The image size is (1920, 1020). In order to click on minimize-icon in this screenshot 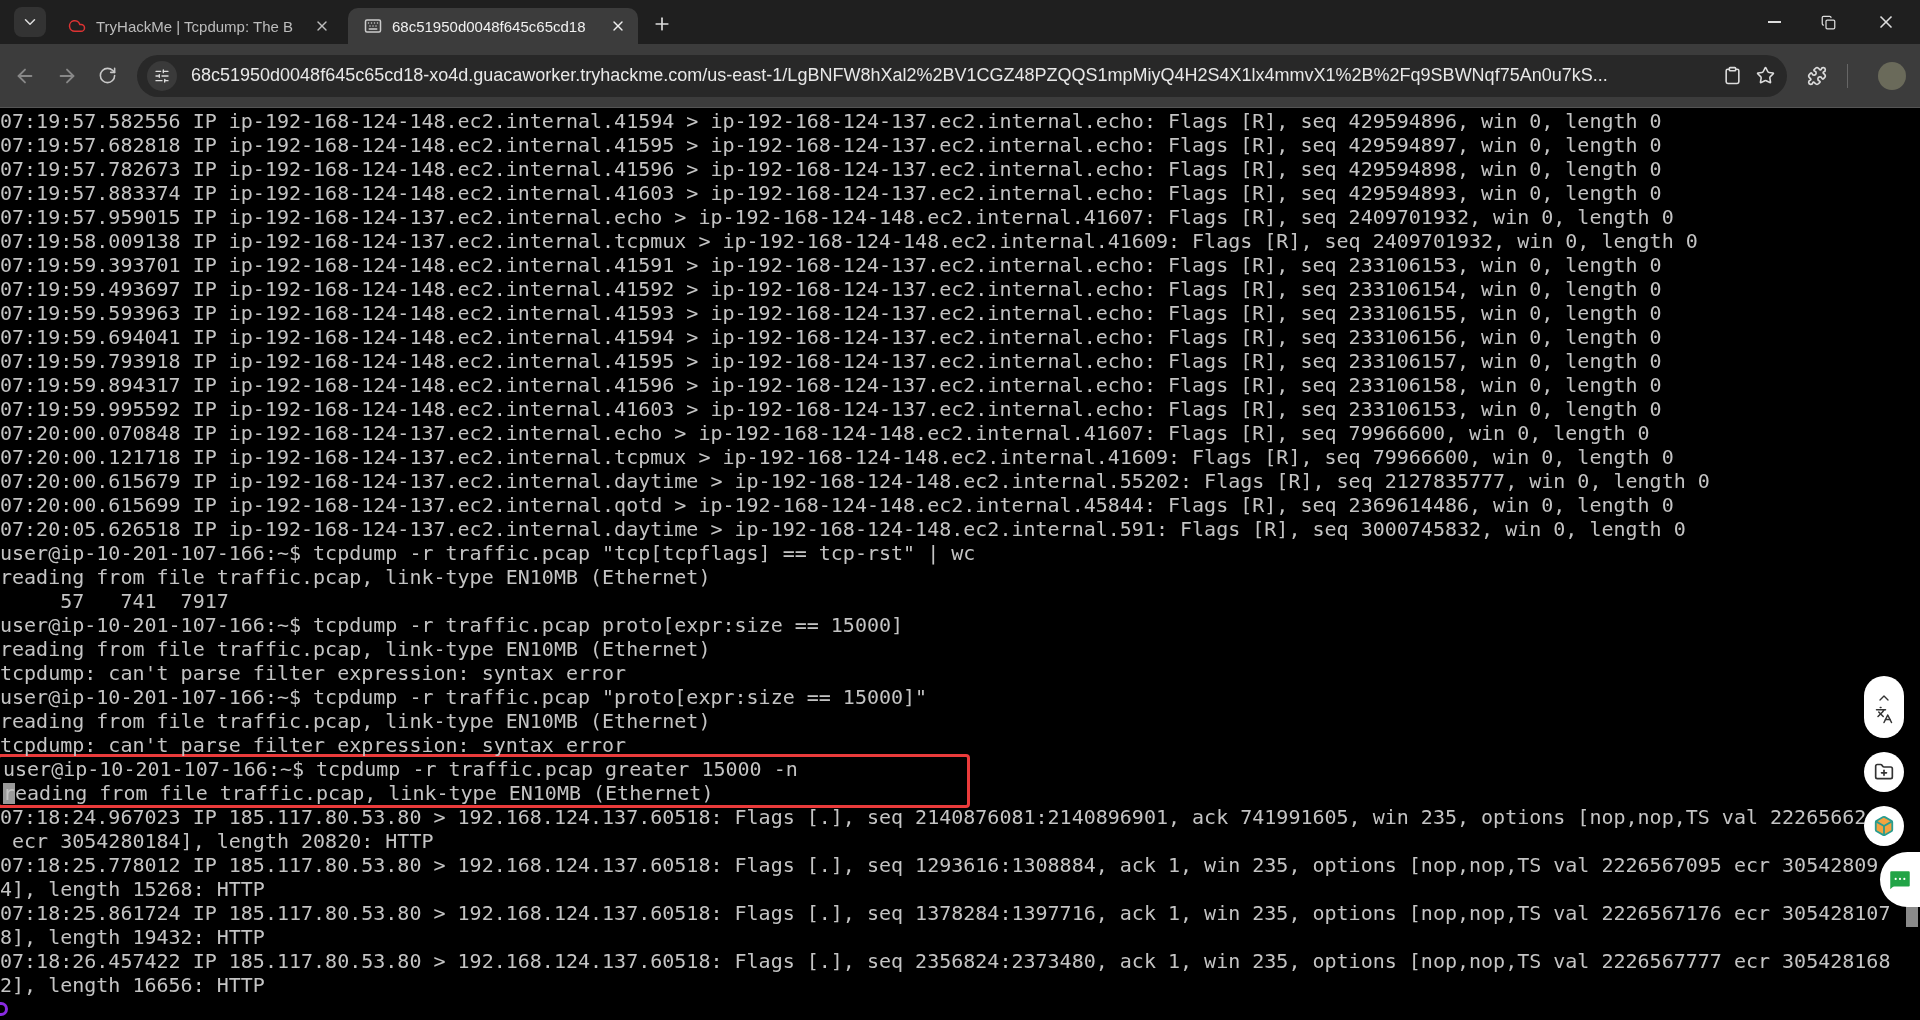, I will do `click(1774, 22)`.